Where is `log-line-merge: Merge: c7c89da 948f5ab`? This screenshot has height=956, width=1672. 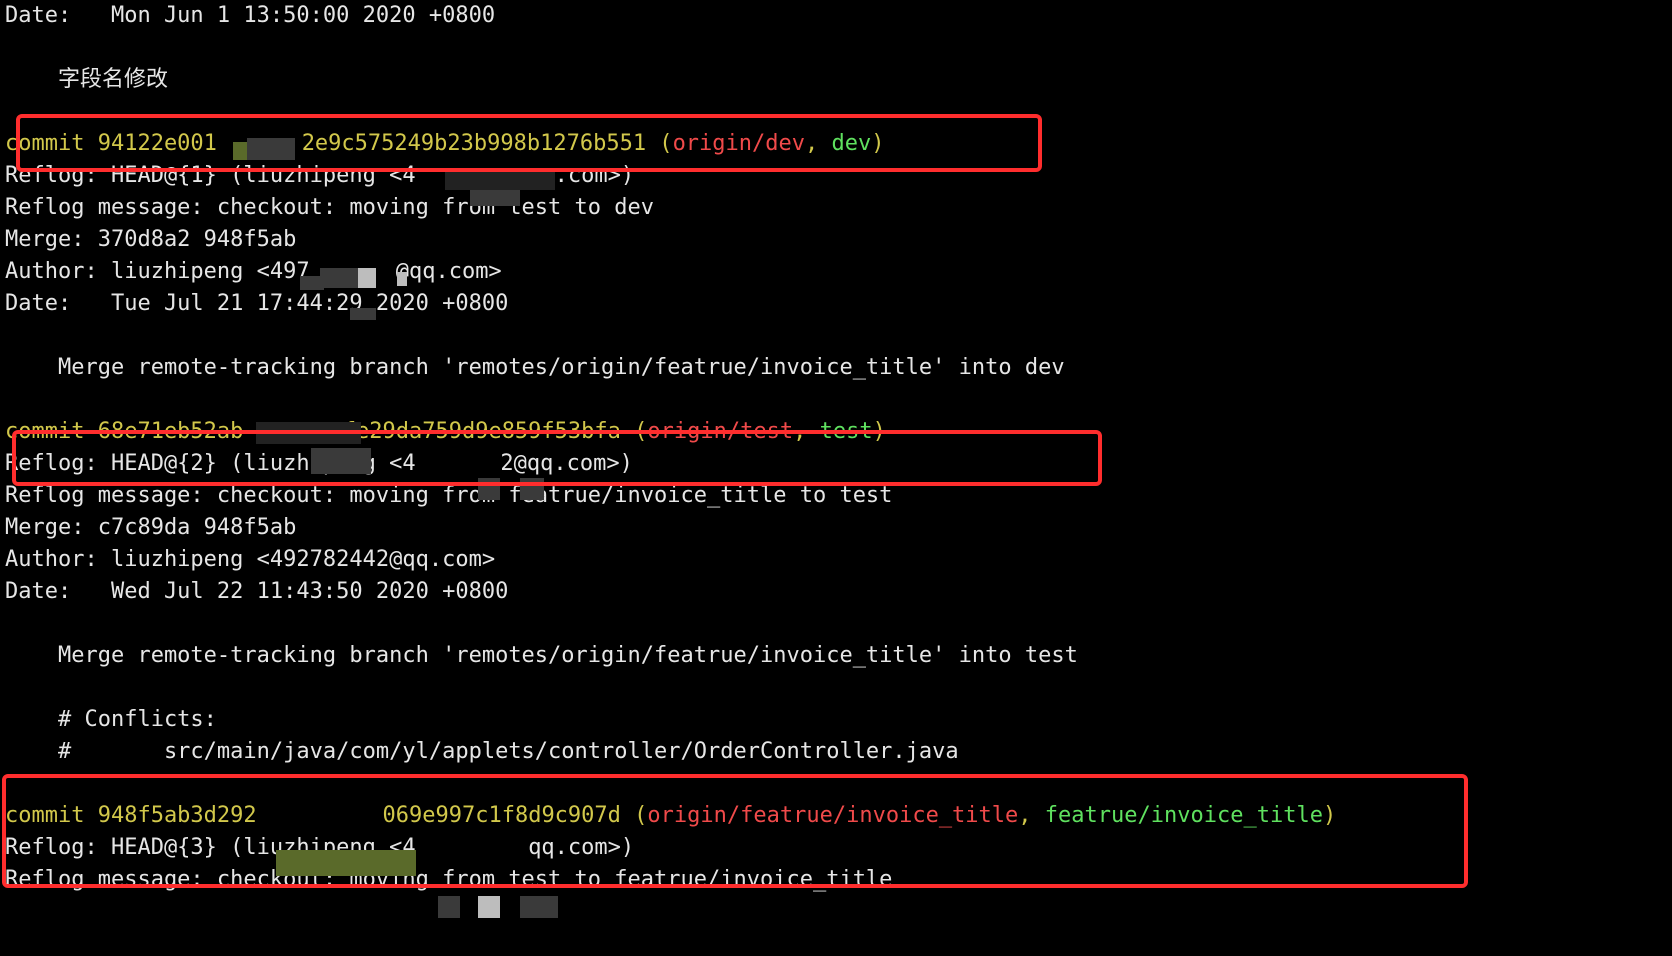 log-line-merge: Merge: c7c89da 948f5ab is located at coordinates (151, 527).